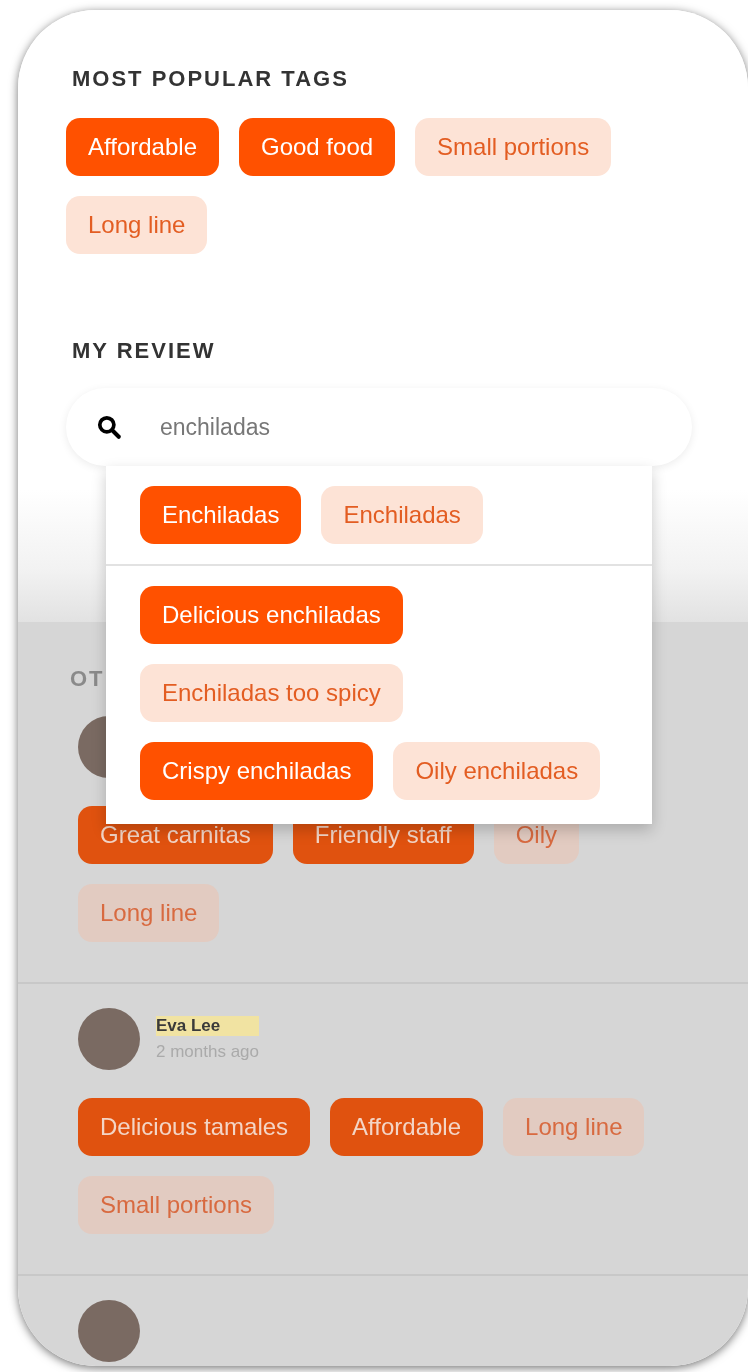 This screenshot has width=748, height=1372. What do you see at coordinates (207, 1026) in the screenshot?
I see `reviewer-name: Eva Lee` at bounding box center [207, 1026].